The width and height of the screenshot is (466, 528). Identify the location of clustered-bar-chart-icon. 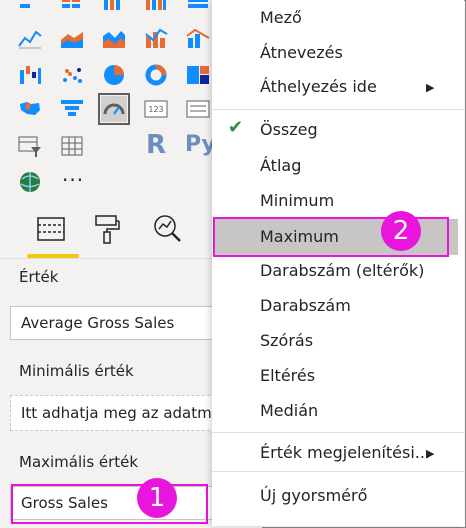
(114, 9).